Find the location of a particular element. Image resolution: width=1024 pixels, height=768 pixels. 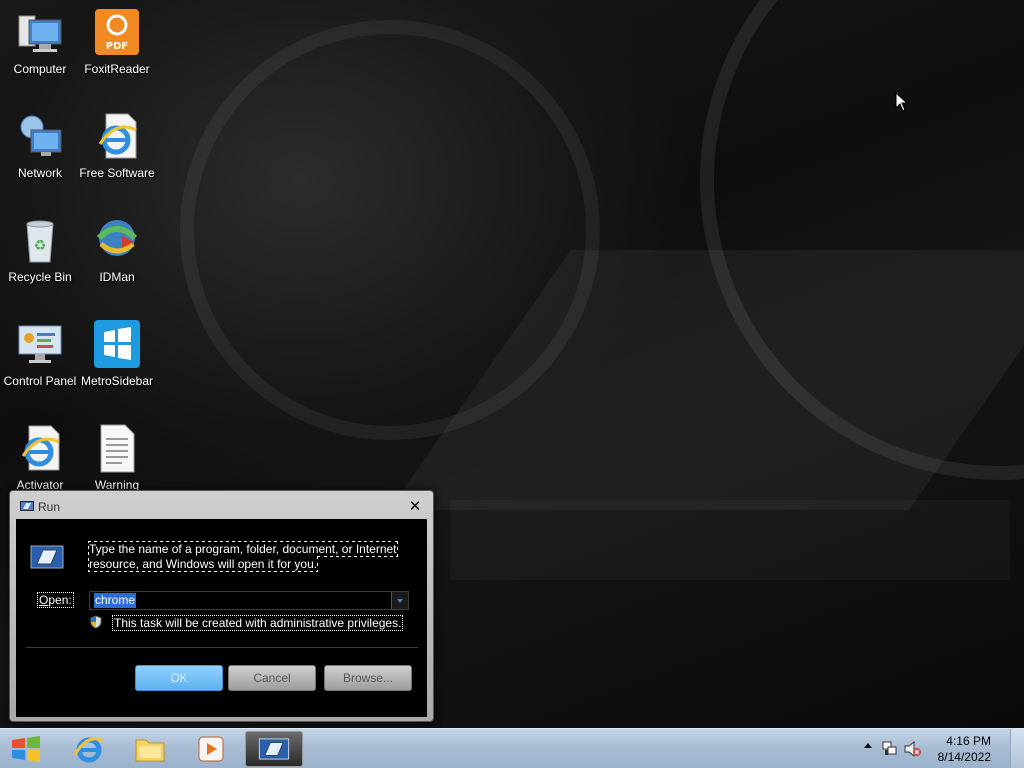

open-input: chrome is located at coordinates (115, 600).